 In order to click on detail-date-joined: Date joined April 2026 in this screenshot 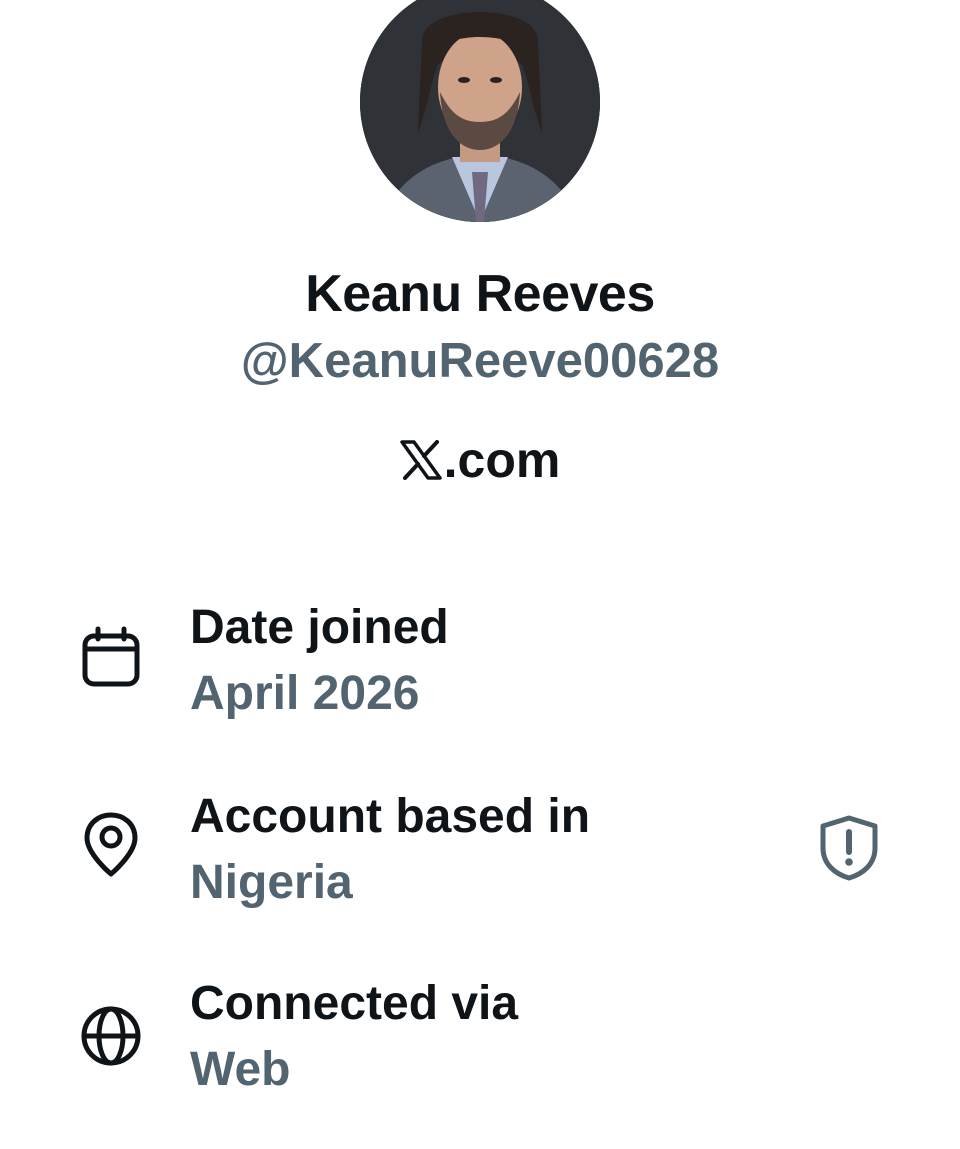, I will do `click(480, 668)`.